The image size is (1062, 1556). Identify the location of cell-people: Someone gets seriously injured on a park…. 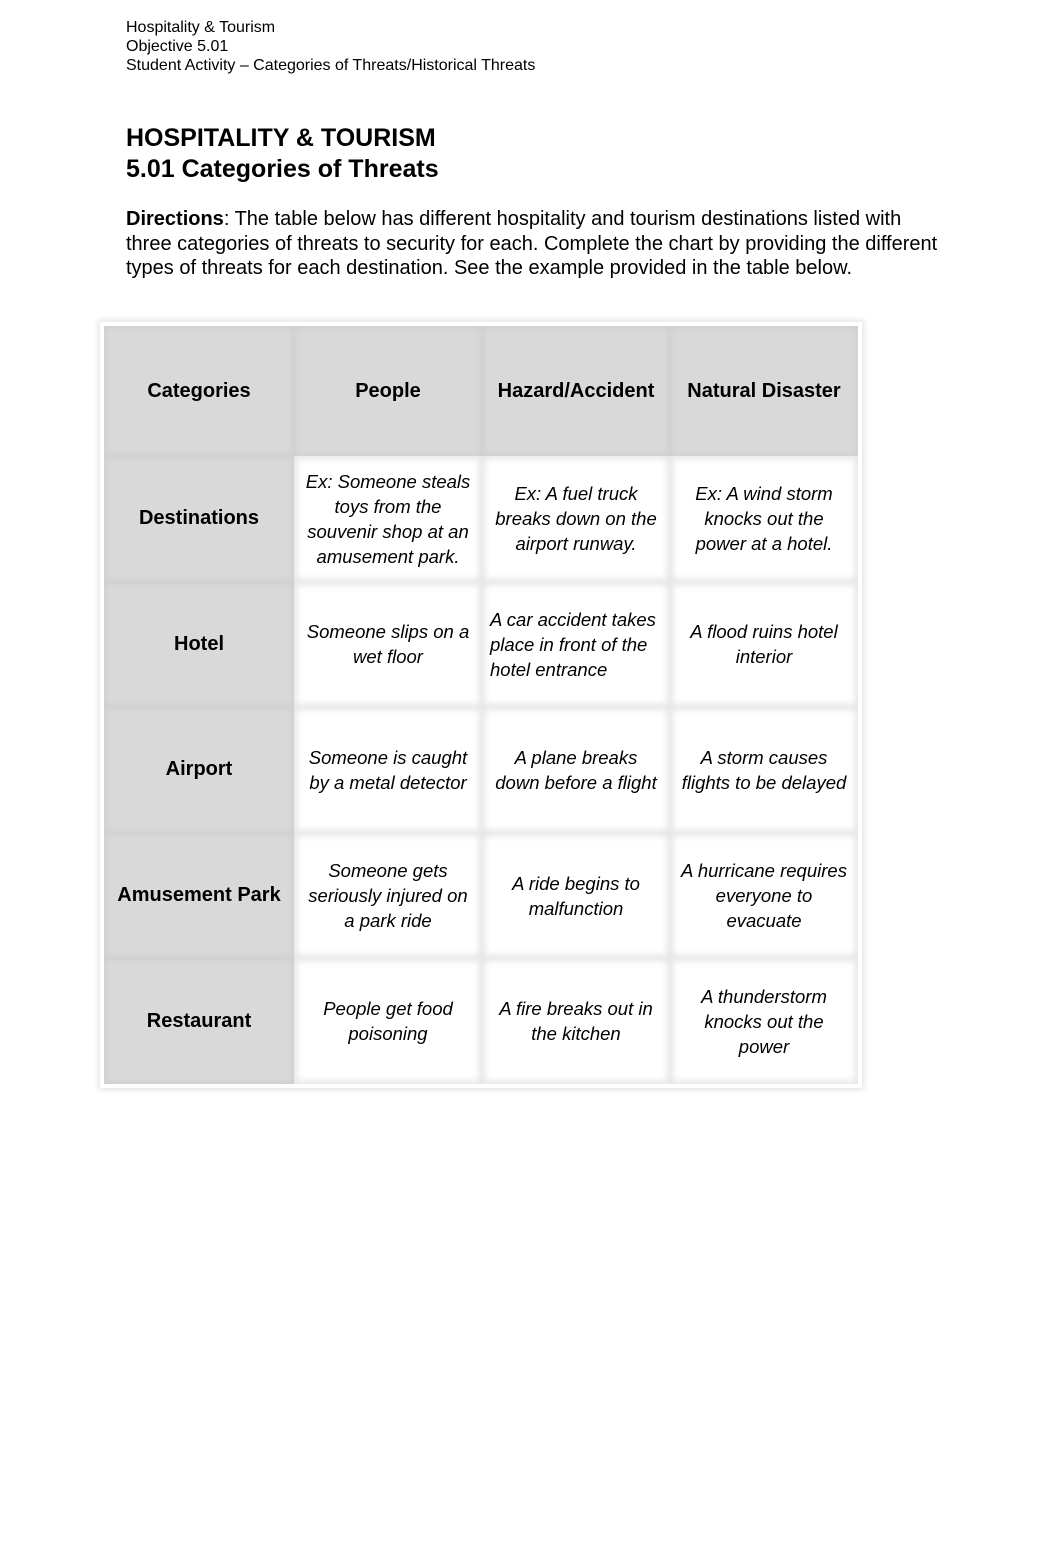
(388, 895).